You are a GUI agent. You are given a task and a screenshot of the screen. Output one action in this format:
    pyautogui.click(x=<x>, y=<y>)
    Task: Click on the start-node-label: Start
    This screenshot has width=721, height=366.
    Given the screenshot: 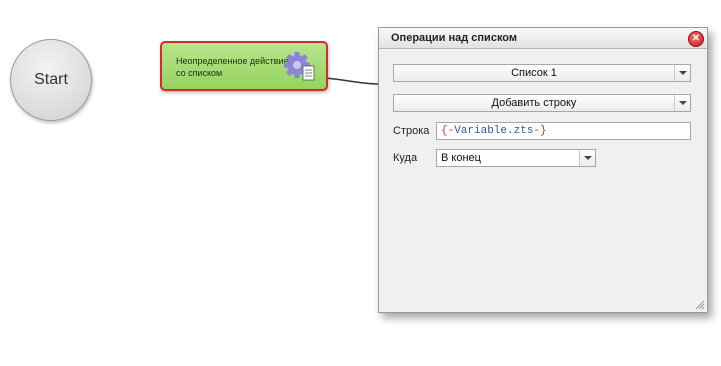 What is the action you would take?
    pyautogui.click(x=51, y=79)
    